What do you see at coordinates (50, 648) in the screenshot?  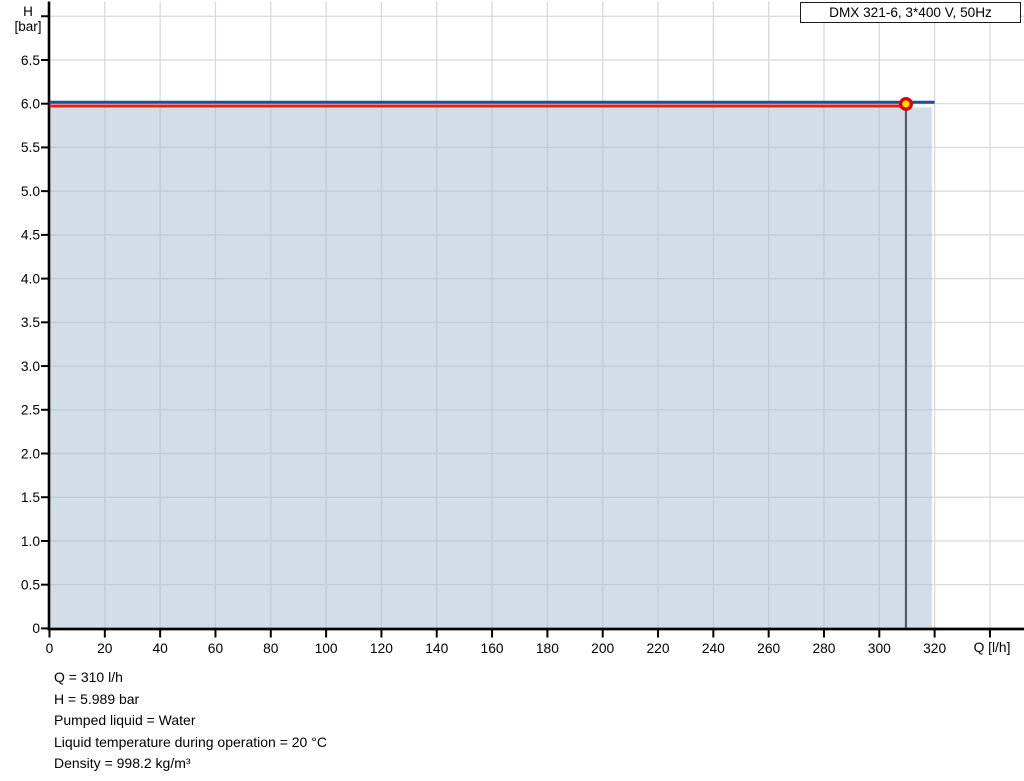 I see `x-tick-label: 0` at bounding box center [50, 648].